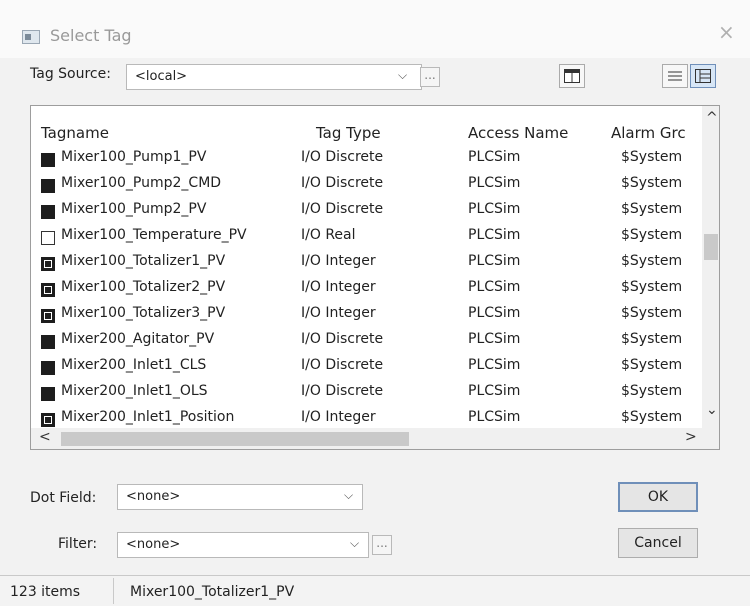  What do you see at coordinates (153, 496) in the screenshot?
I see `dot-field-value: <none>` at bounding box center [153, 496].